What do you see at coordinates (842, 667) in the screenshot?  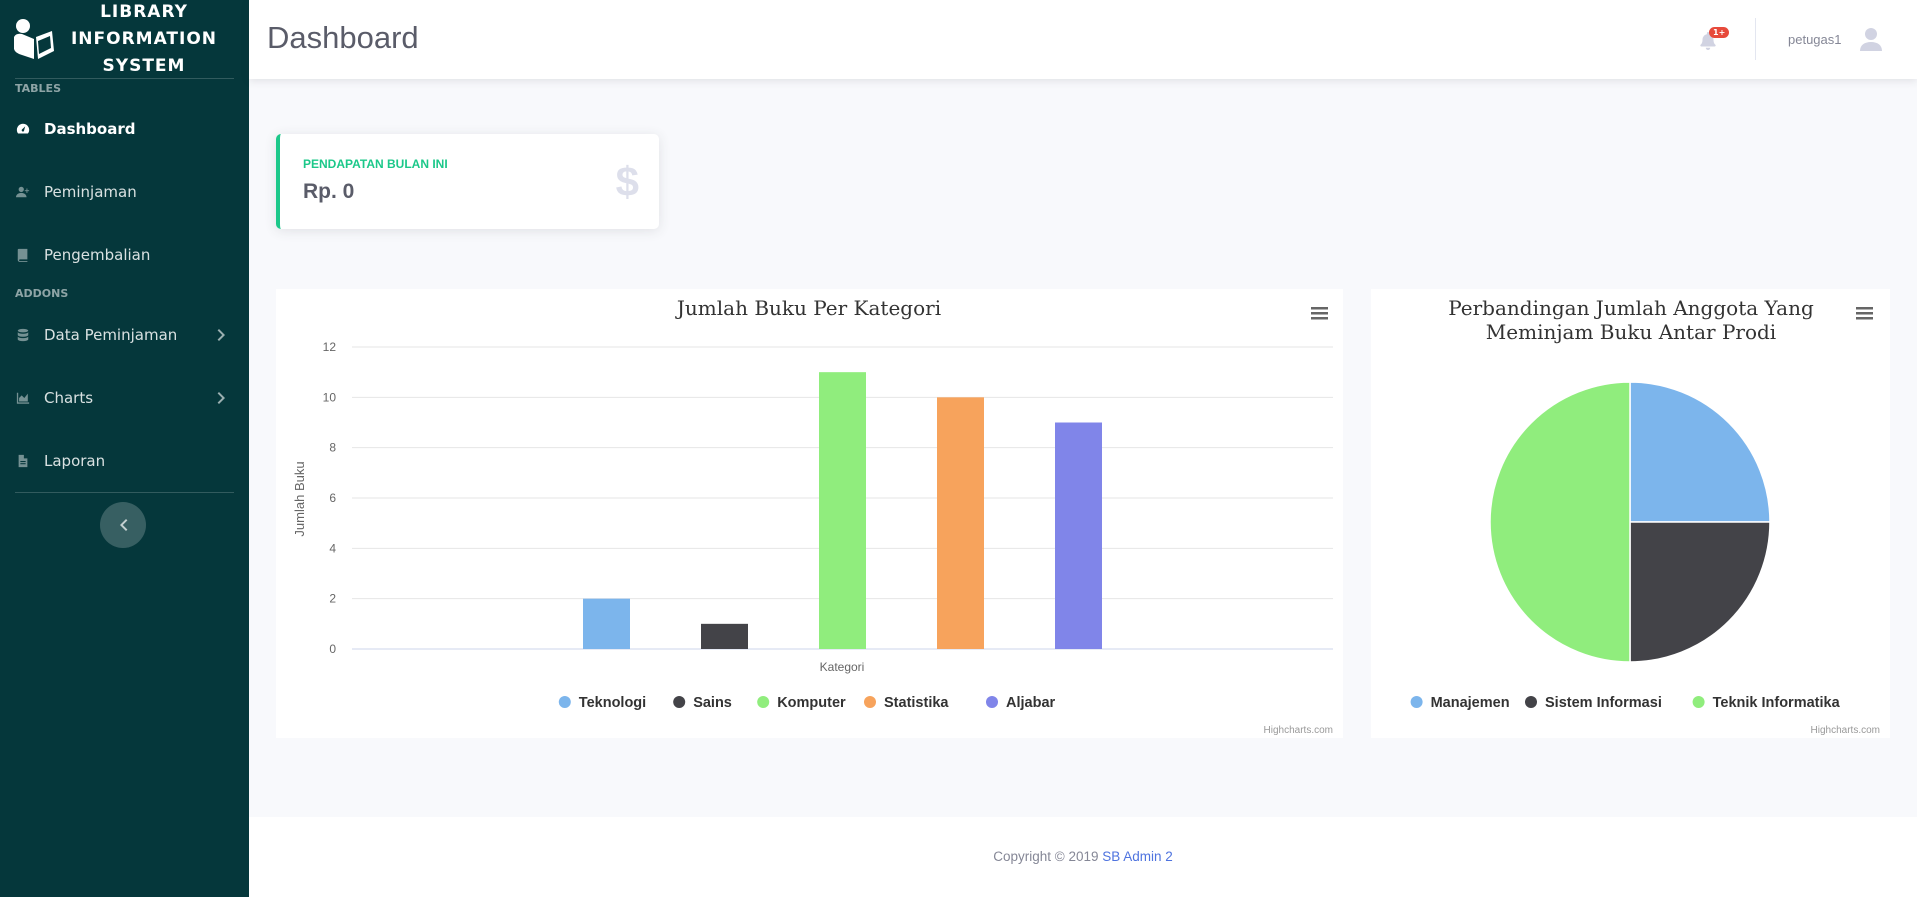 I see `x-axis-label: Kategori` at bounding box center [842, 667].